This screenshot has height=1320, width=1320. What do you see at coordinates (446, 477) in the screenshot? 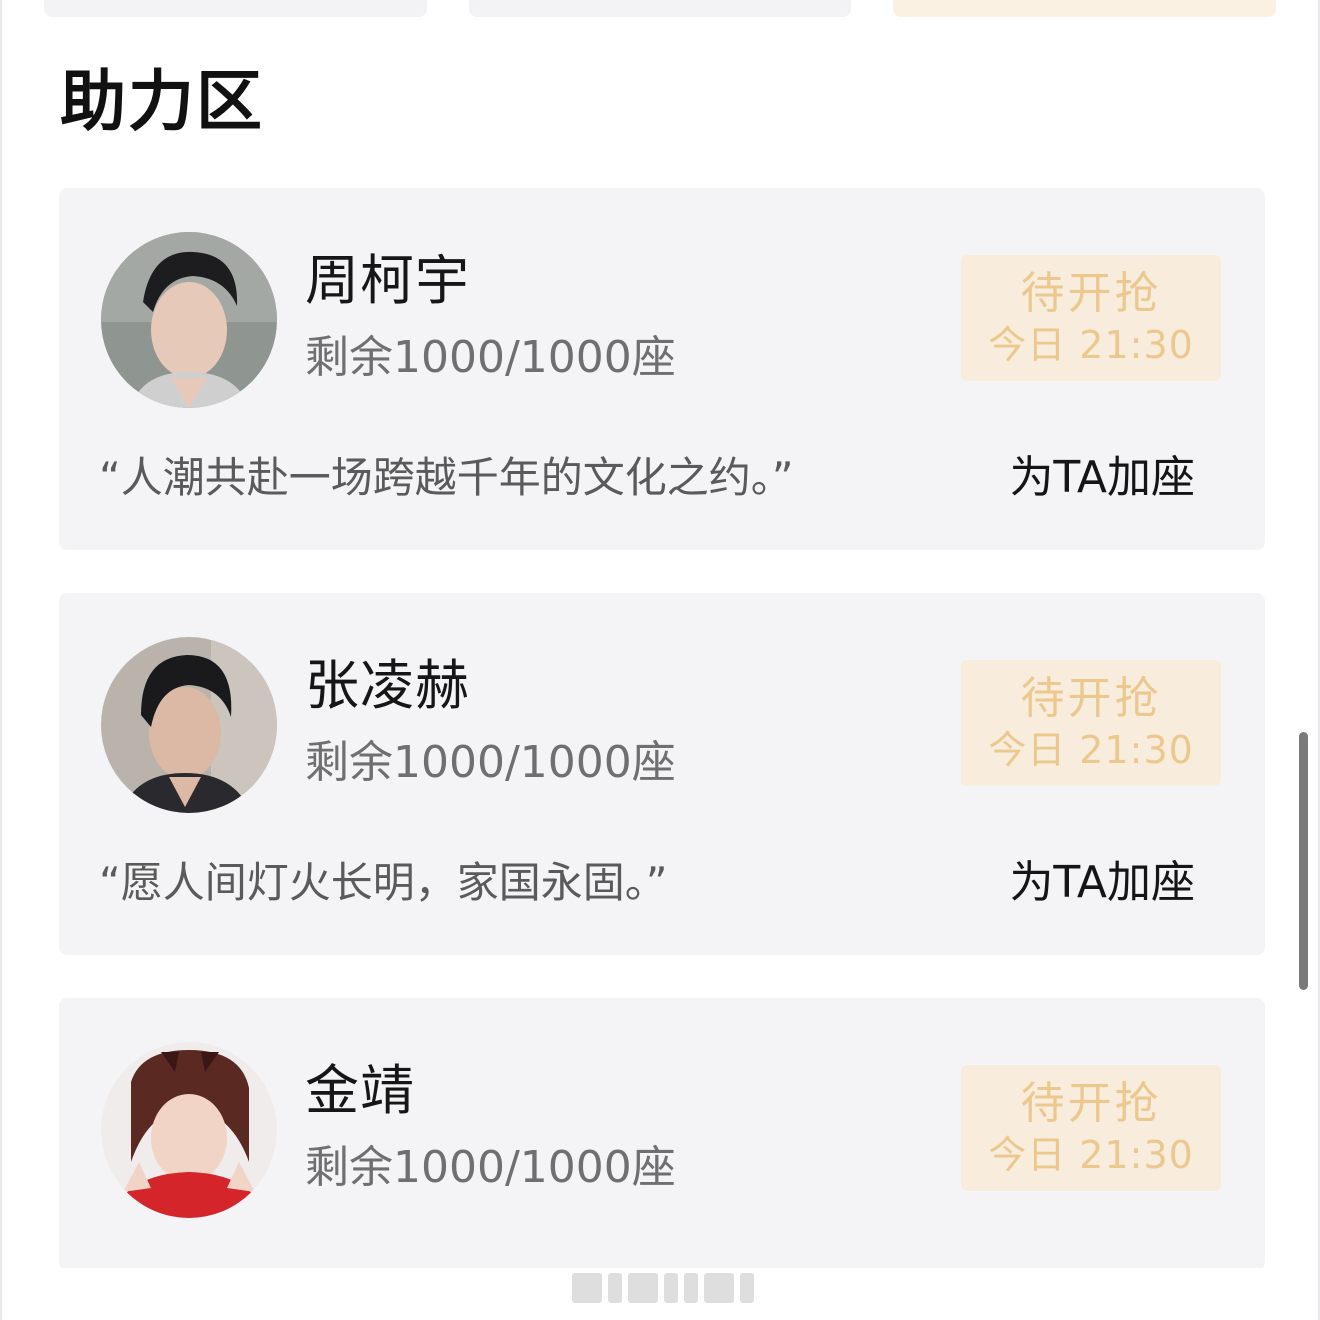
I see `celebrity-quote: “人潮共赴一场跨越千年的文化之约。”` at bounding box center [446, 477].